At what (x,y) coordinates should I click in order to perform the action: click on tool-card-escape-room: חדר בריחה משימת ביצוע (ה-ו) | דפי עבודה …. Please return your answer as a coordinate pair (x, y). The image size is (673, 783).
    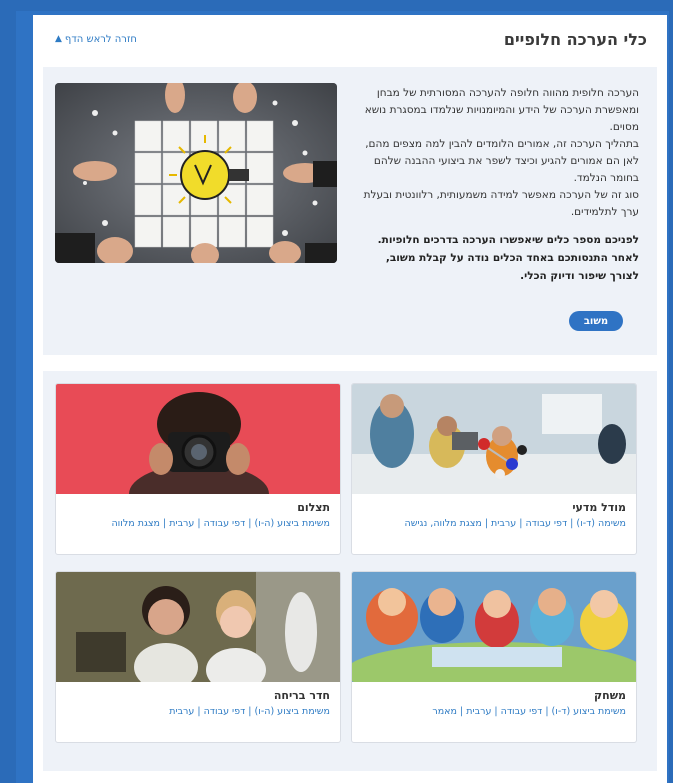
    Looking at the image, I should click on (198, 657).